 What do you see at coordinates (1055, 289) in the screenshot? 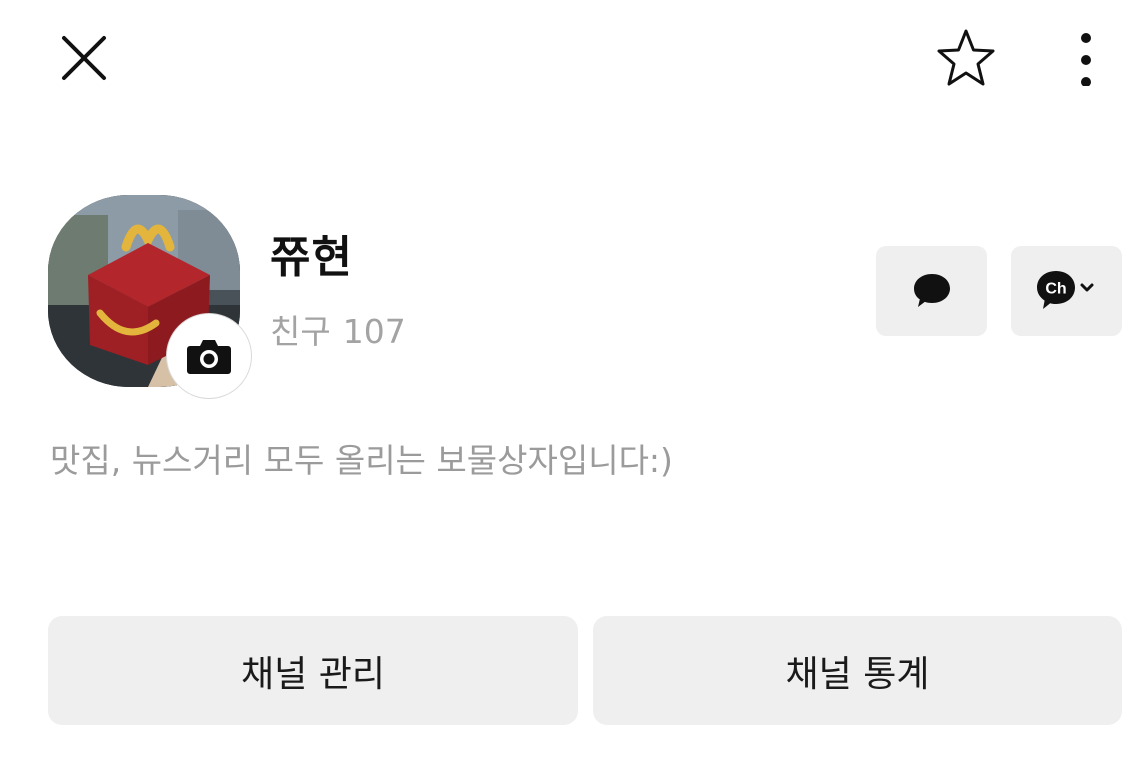
I see `channel-ch-text: Ch` at bounding box center [1055, 289].